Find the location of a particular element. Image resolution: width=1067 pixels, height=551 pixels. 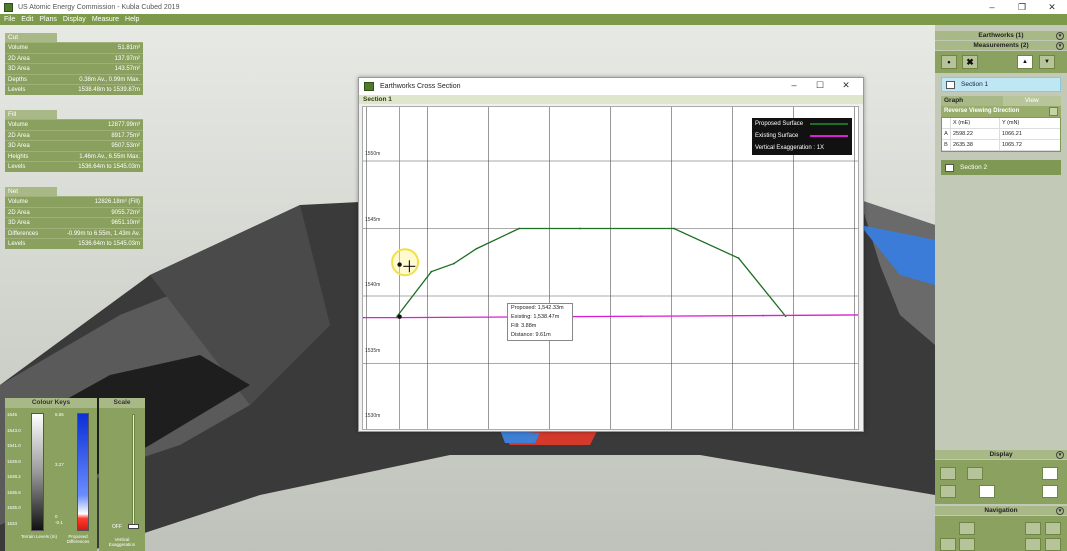

reverse-viewing-direction: Reverse Viewing Direction is located at coordinates (1001, 111).